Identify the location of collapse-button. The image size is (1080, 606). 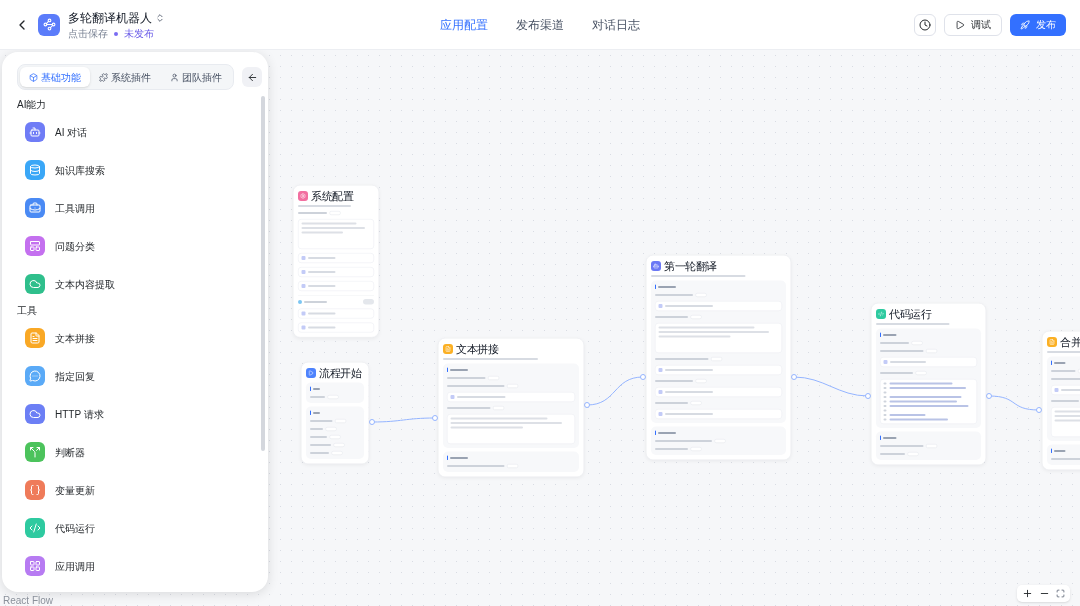
(252, 77).